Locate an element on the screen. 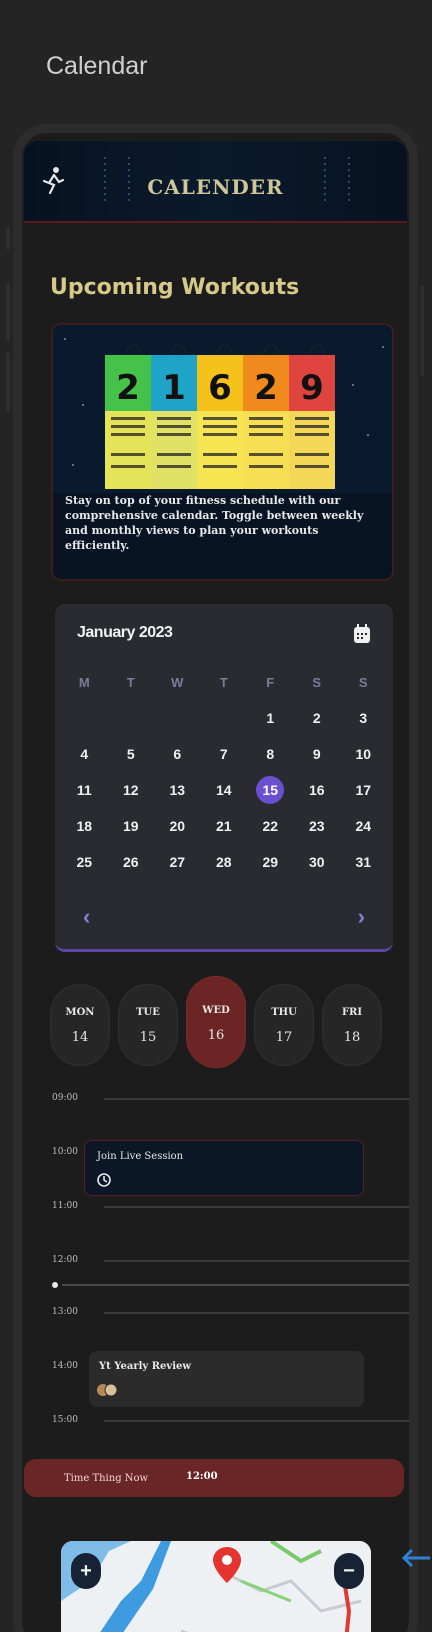 The height and width of the screenshot is (1632, 432). day-name: WED is located at coordinates (216, 1010).